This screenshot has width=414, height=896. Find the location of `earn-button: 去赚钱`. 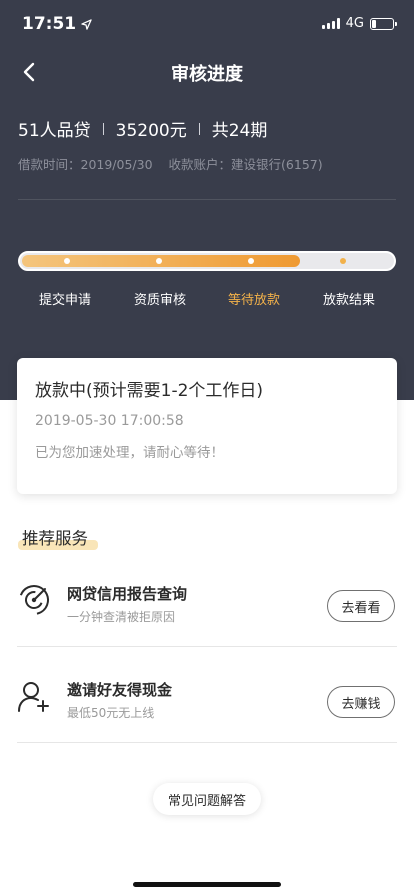

earn-button: 去赚钱 is located at coordinates (361, 702).